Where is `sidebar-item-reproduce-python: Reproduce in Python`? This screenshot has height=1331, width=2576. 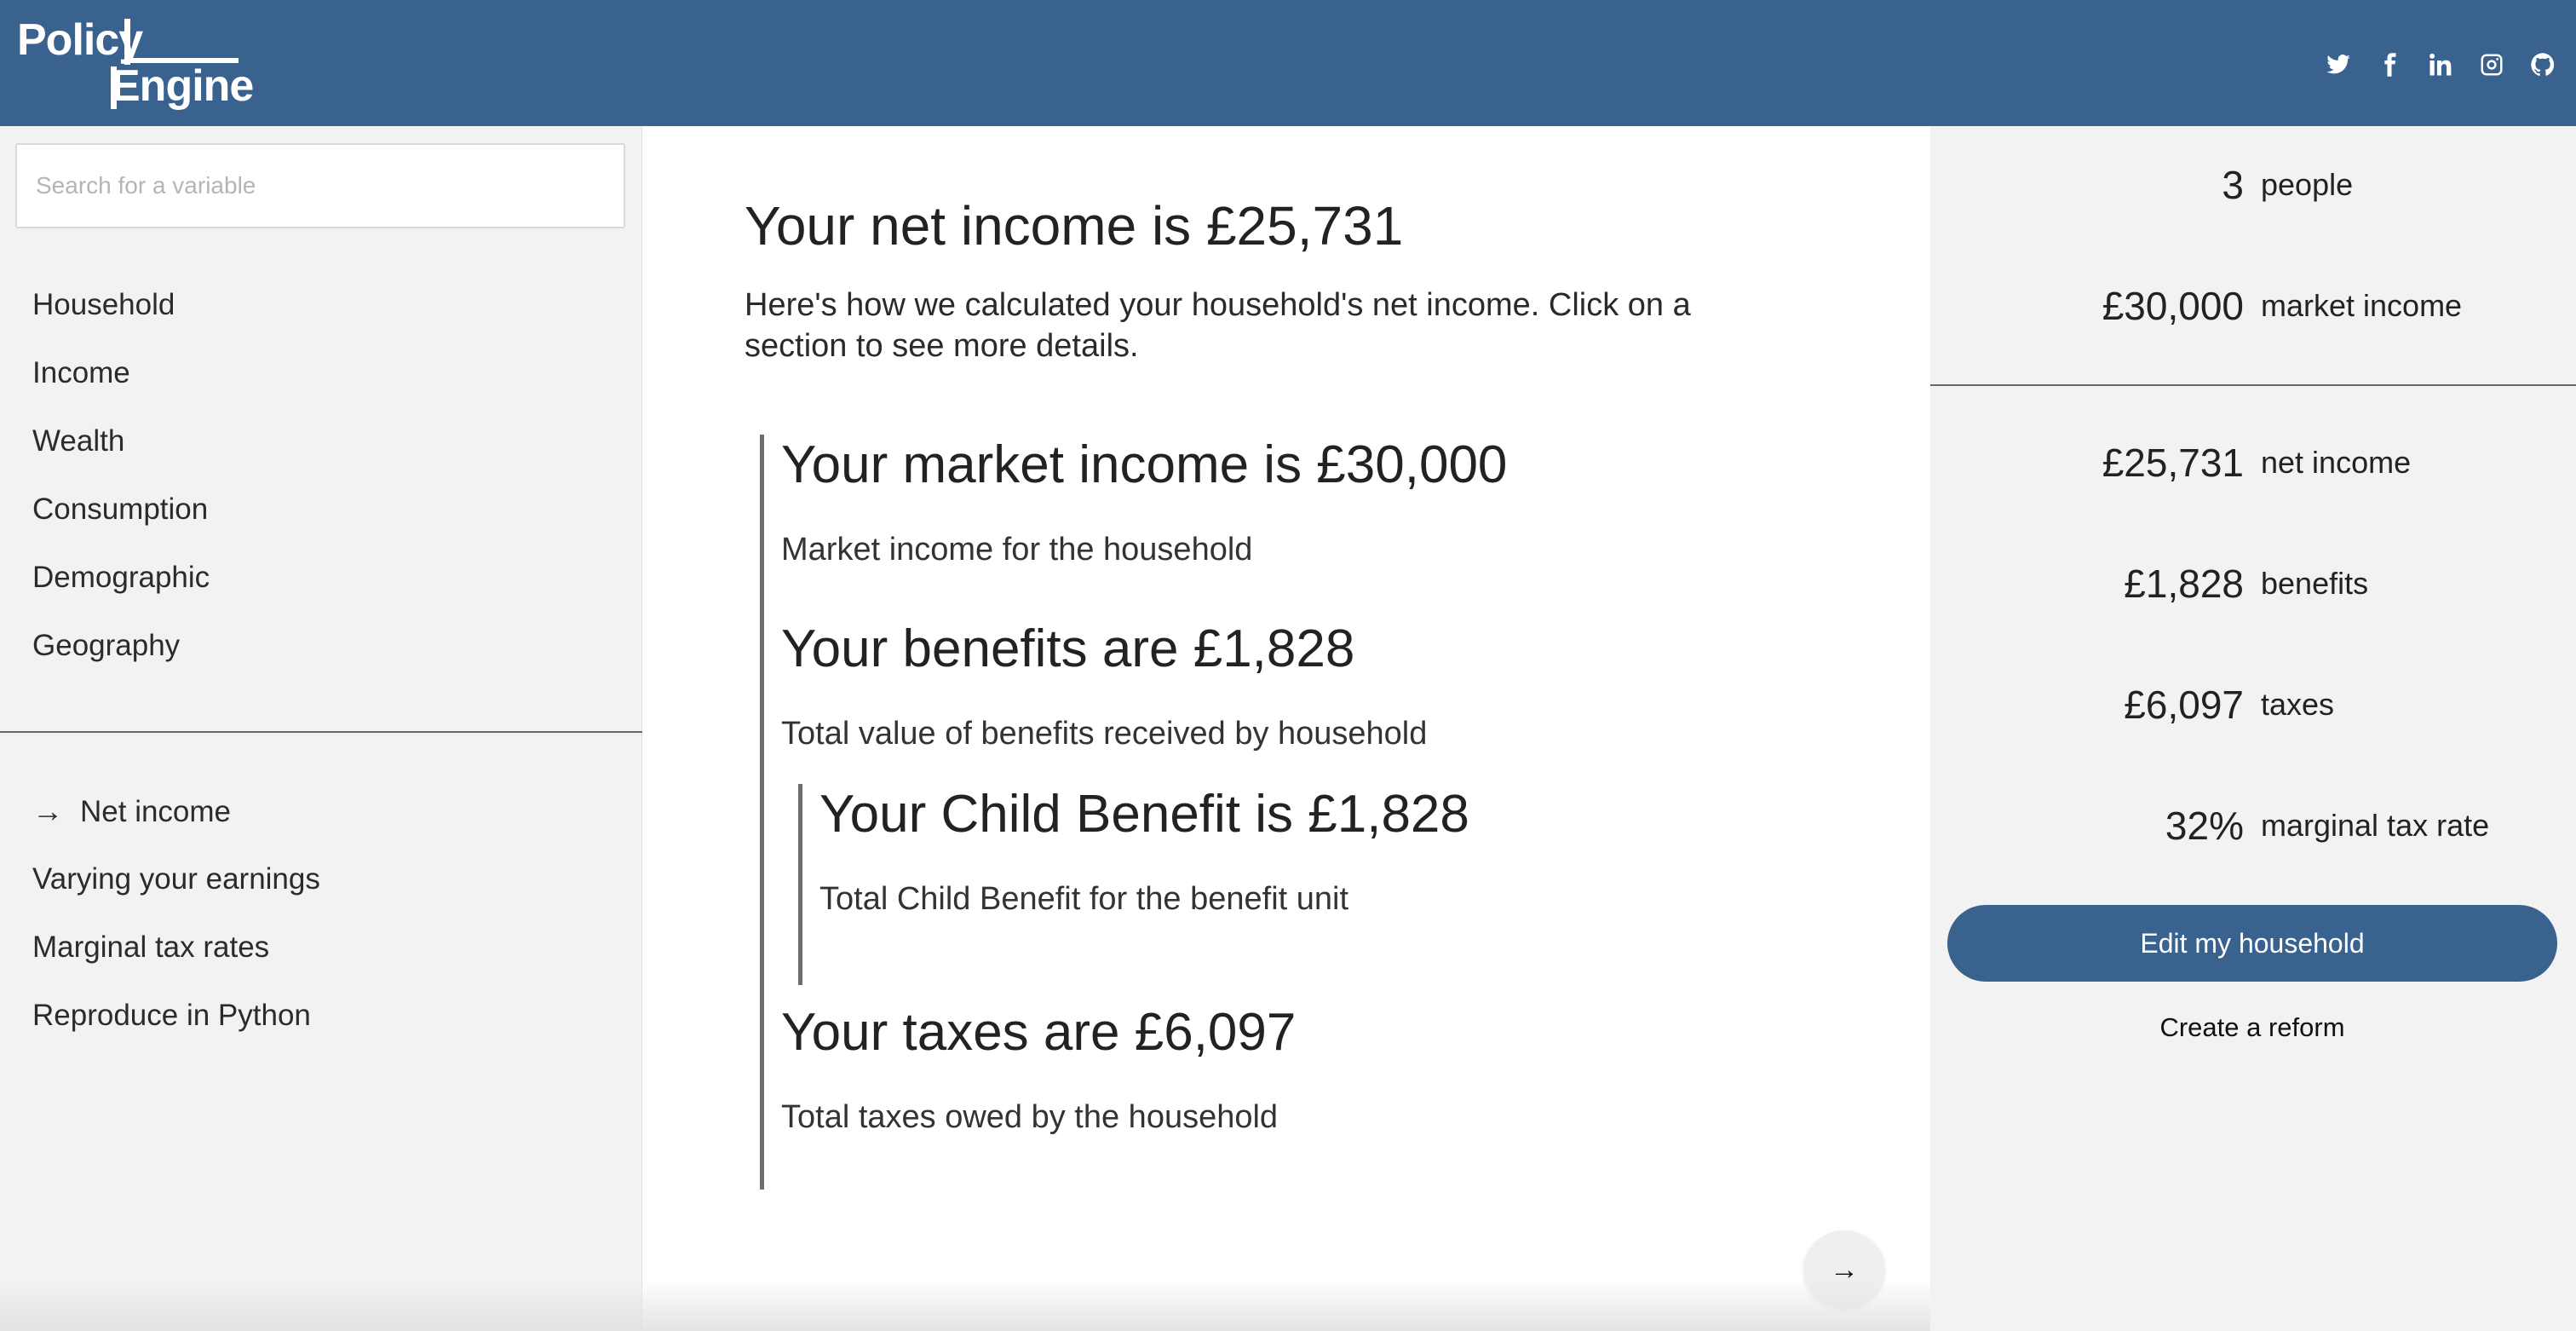
sidebar-item-reproduce-python: Reproduce in Python is located at coordinates (176, 1016).